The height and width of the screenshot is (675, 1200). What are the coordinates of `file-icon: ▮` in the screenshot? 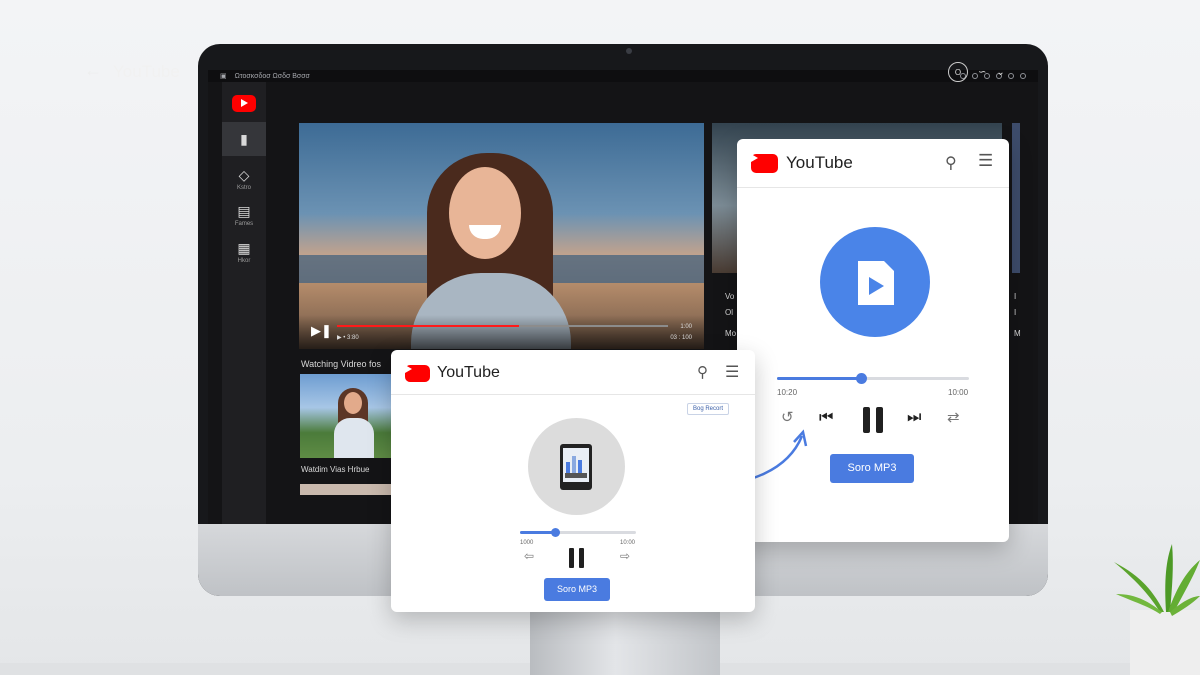 It's located at (244, 139).